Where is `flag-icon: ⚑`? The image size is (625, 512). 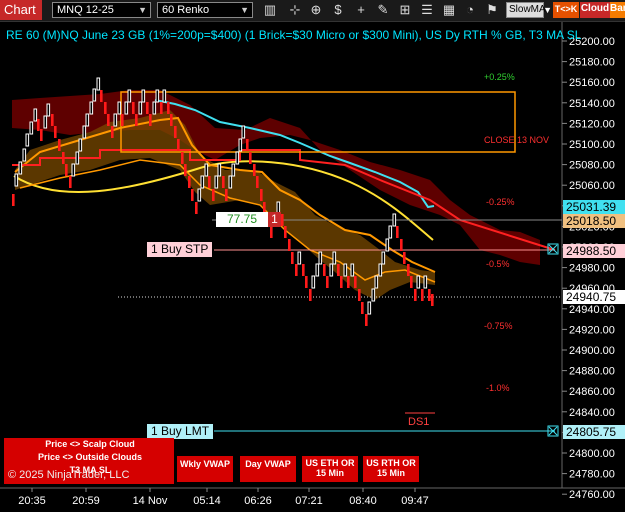
flag-icon: ⚑ is located at coordinates (492, 10).